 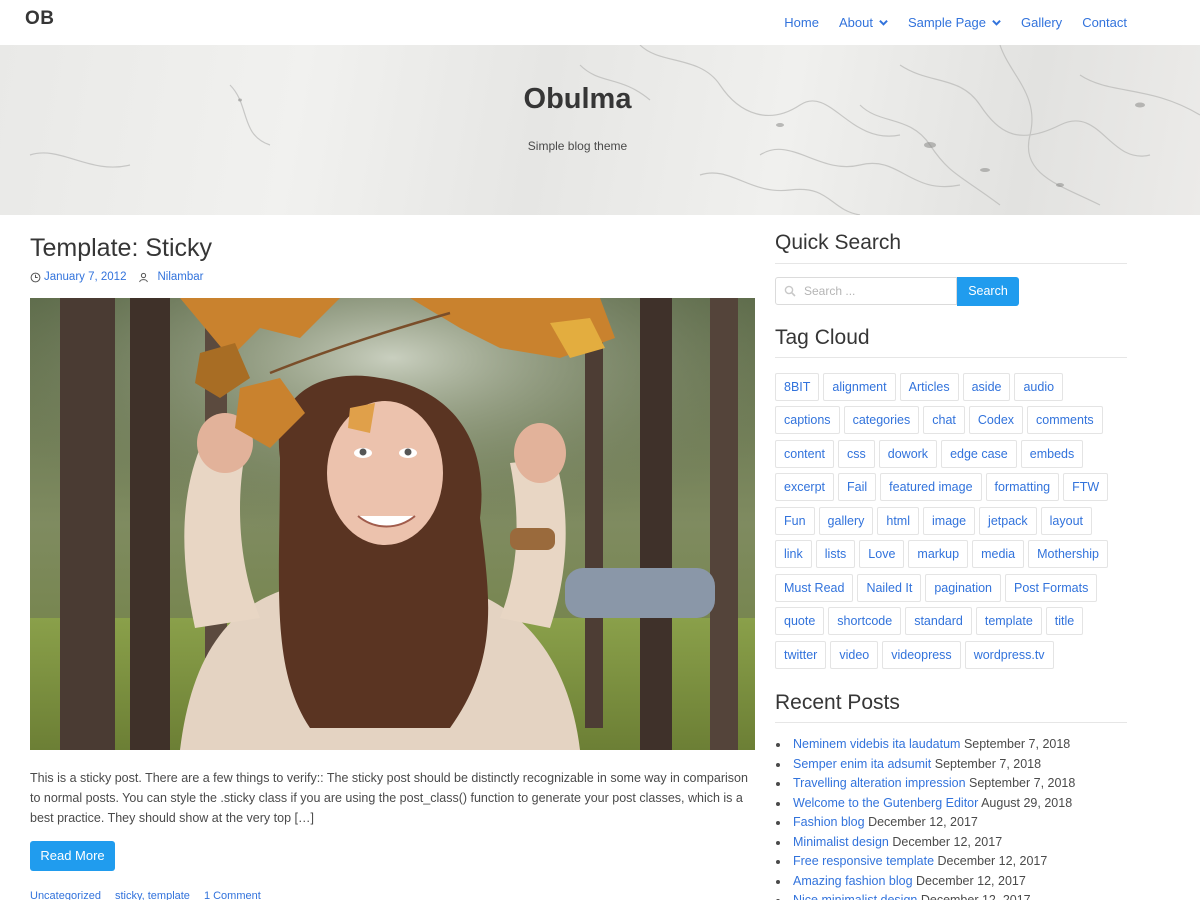 I want to click on tag-link: videopress, so click(x=921, y=654).